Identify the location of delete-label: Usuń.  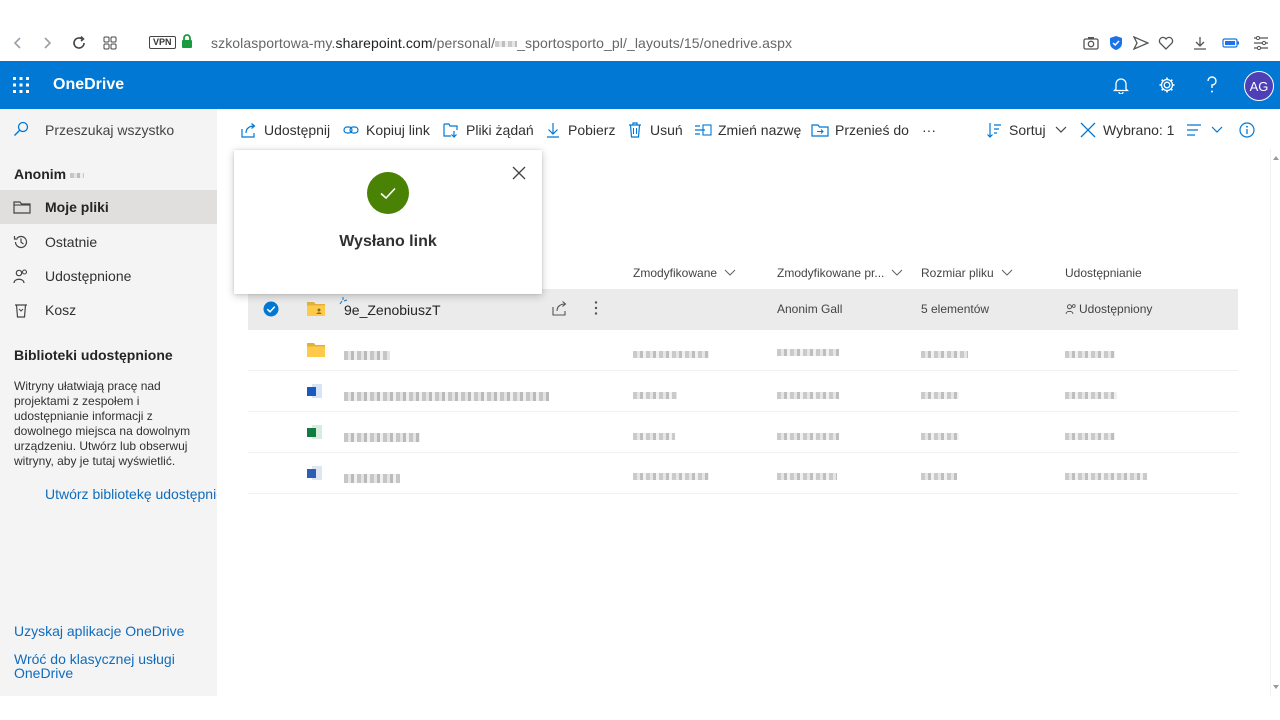
(666, 130).